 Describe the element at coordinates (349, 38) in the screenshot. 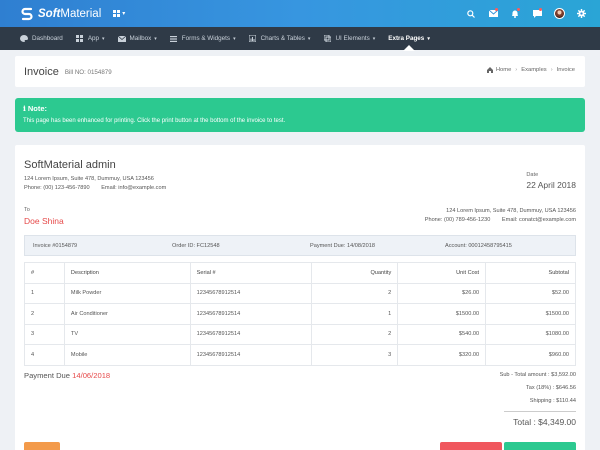

I see `nav-ui-elements: UI Elements ▾` at that location.